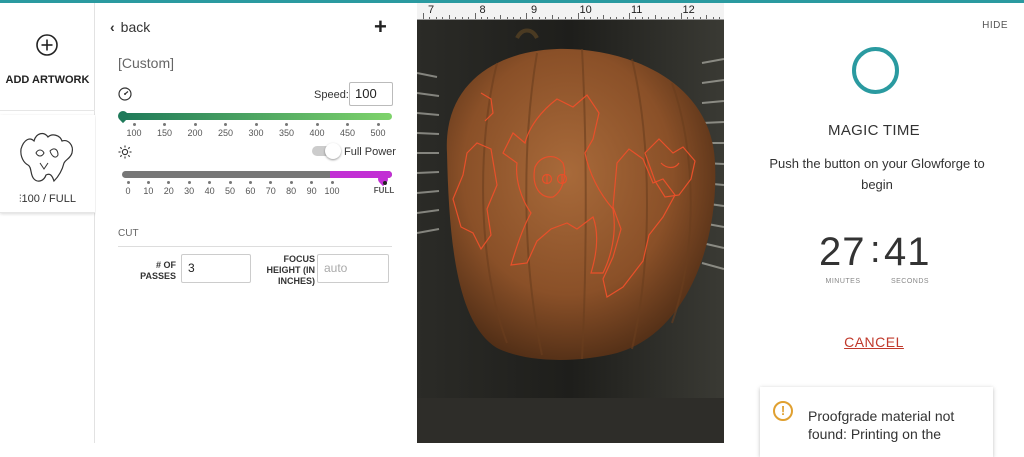  What do you see at coordinates (128, 233) in the screenshot?
I see `section-label: CUT` at bounding box center [128, 233].